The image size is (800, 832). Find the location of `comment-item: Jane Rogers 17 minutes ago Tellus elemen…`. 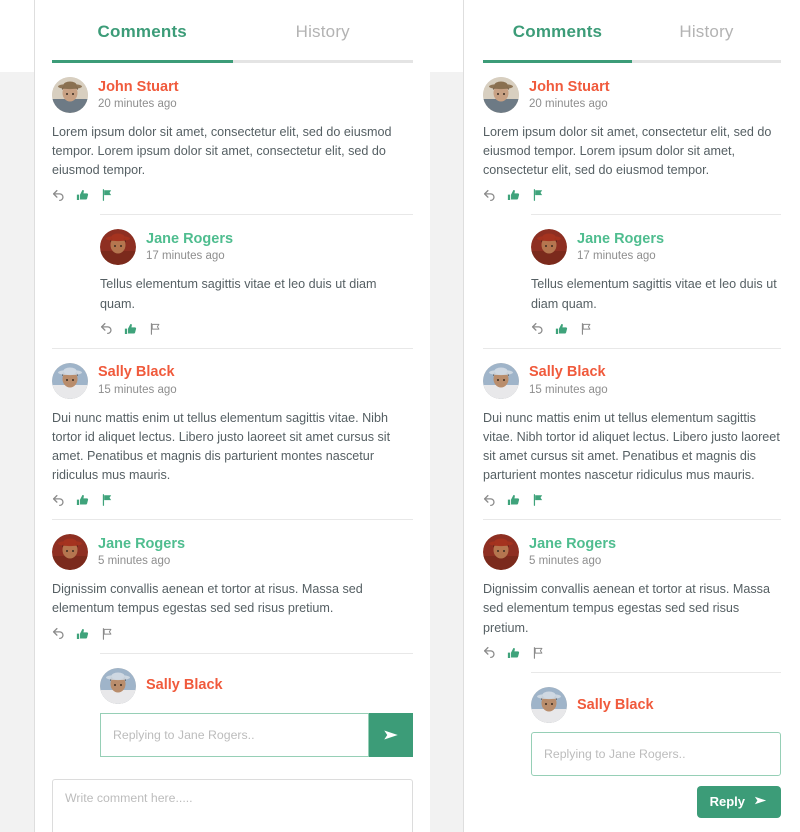

comment-item: Jane Rogers 17 minutes ago Tellus elemen… is located at coordinates (656, 280).